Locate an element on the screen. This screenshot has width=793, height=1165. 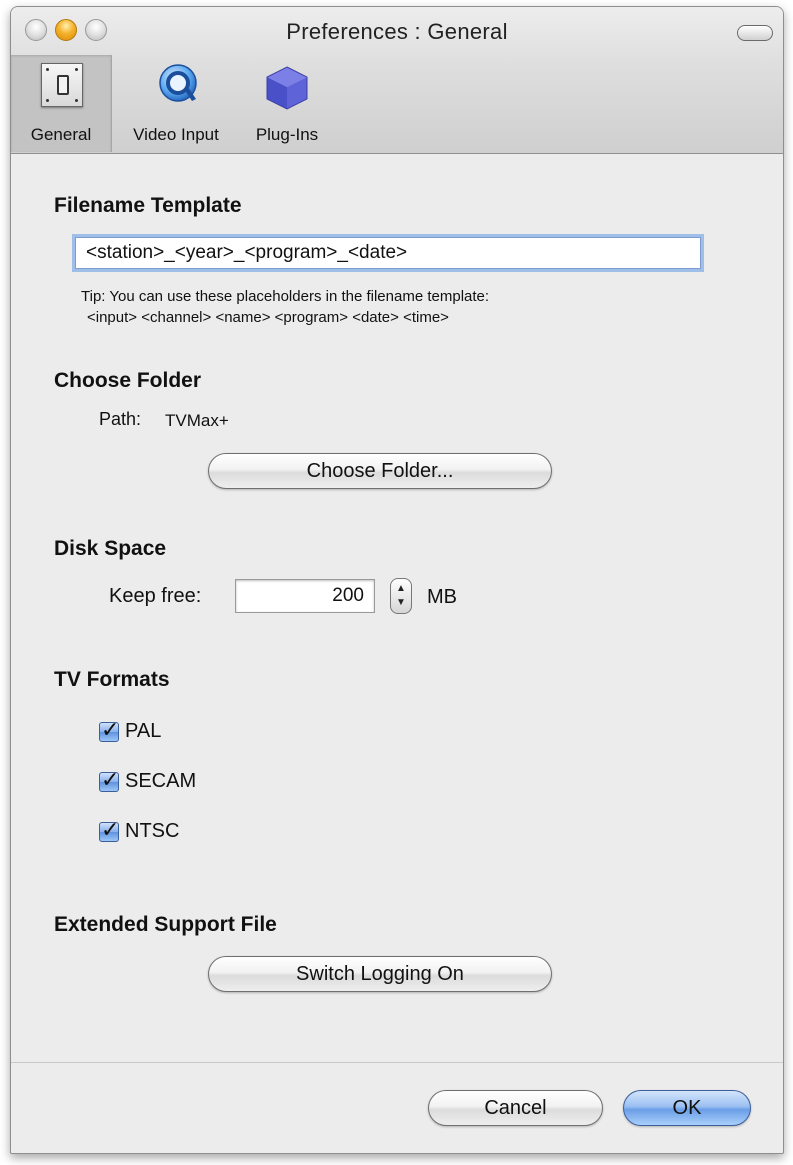
switch-logging-button: Switch Logging On is located at coordinates (380, 974).